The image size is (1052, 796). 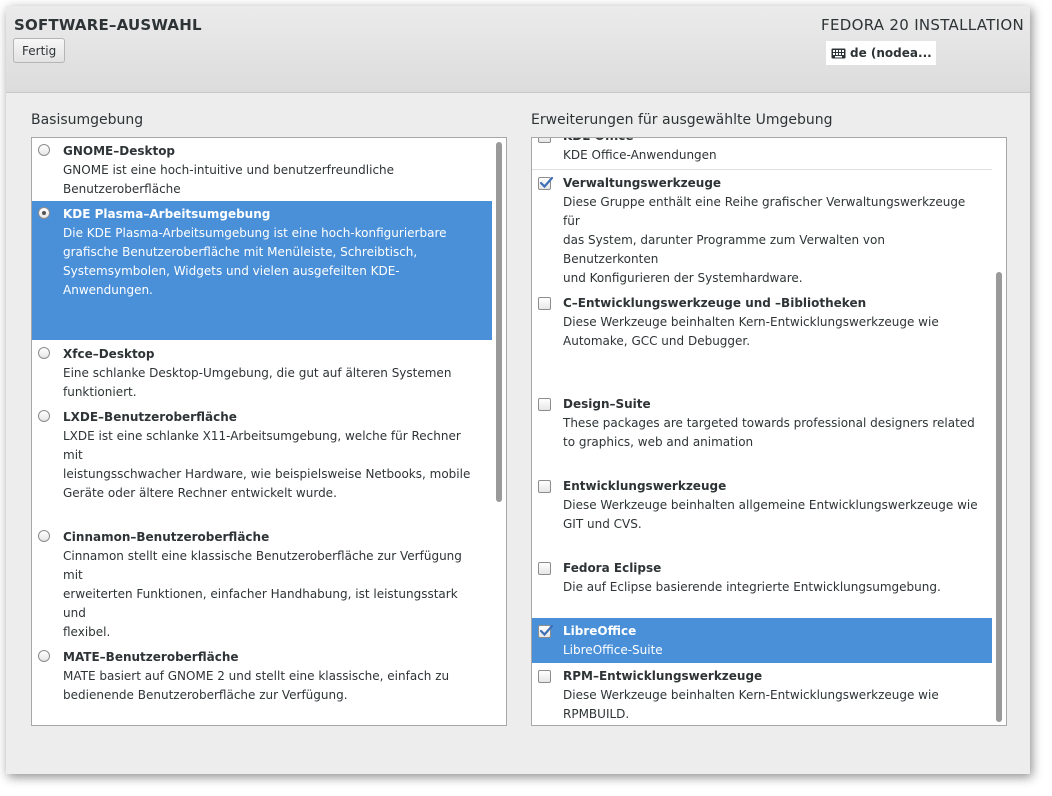 I want to click on addon-title: Verwaltungswerkzeuge, so click(x=642, y=183).